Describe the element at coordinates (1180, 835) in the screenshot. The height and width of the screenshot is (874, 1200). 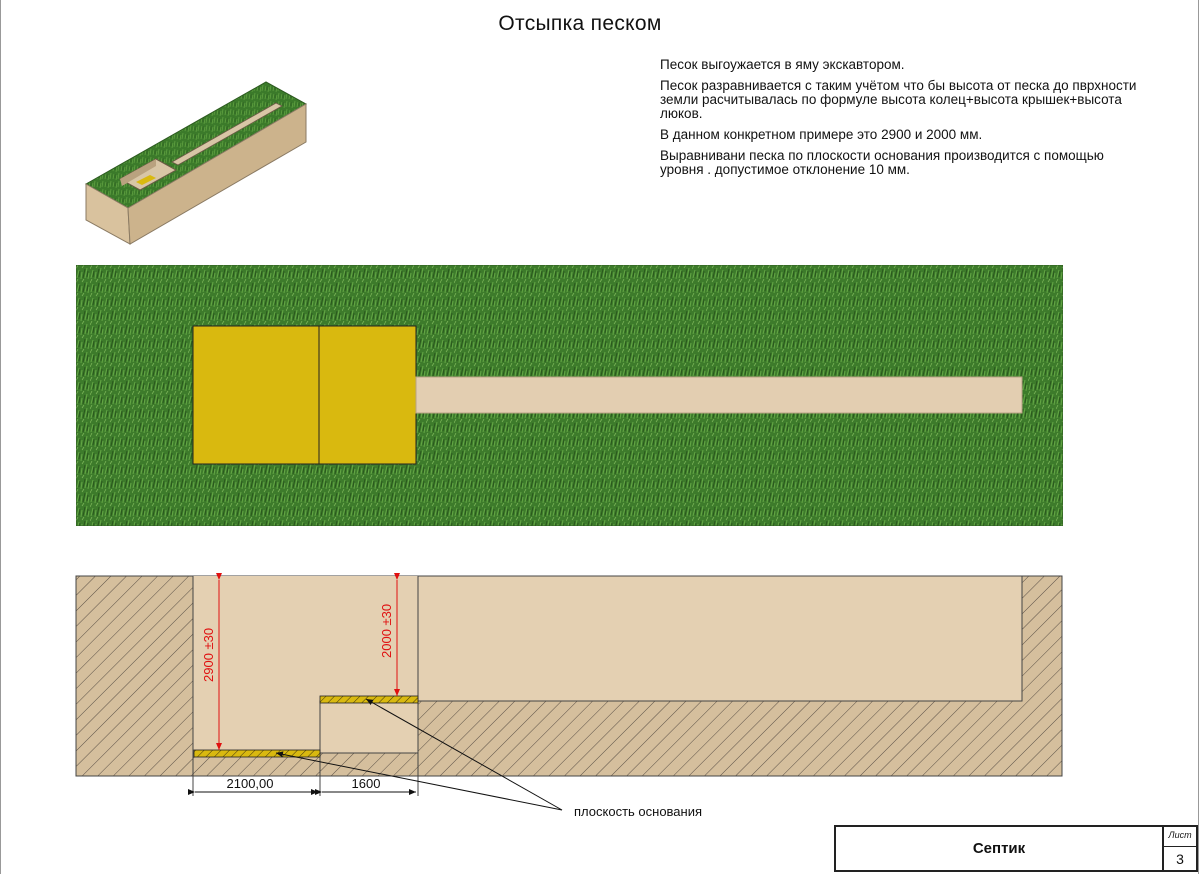
I see `title-block-sheet-label: Лист` at that location.